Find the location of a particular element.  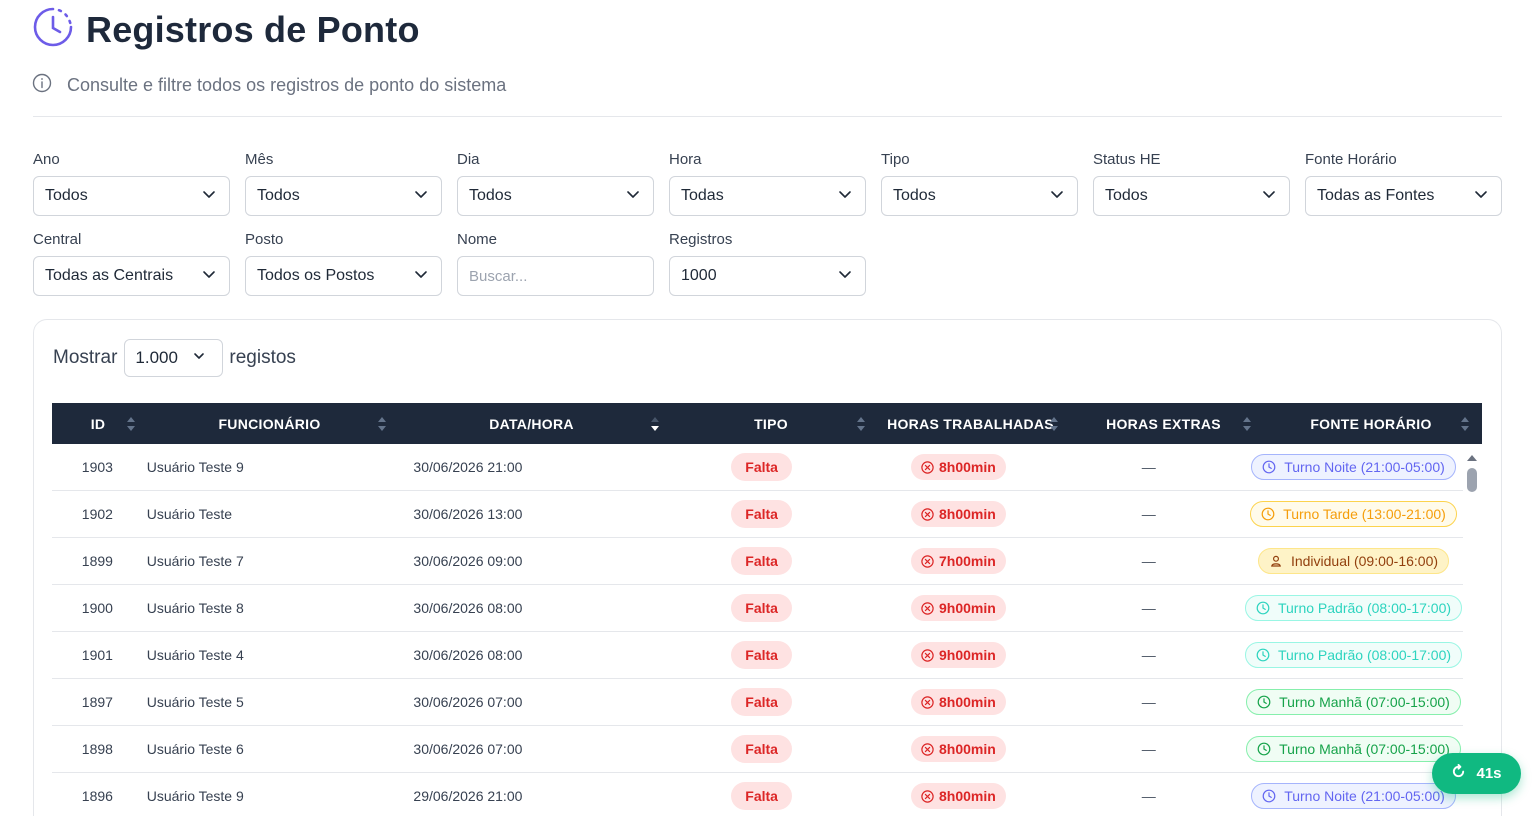

scroll-up-icon is located at coordinates (1472, 457).